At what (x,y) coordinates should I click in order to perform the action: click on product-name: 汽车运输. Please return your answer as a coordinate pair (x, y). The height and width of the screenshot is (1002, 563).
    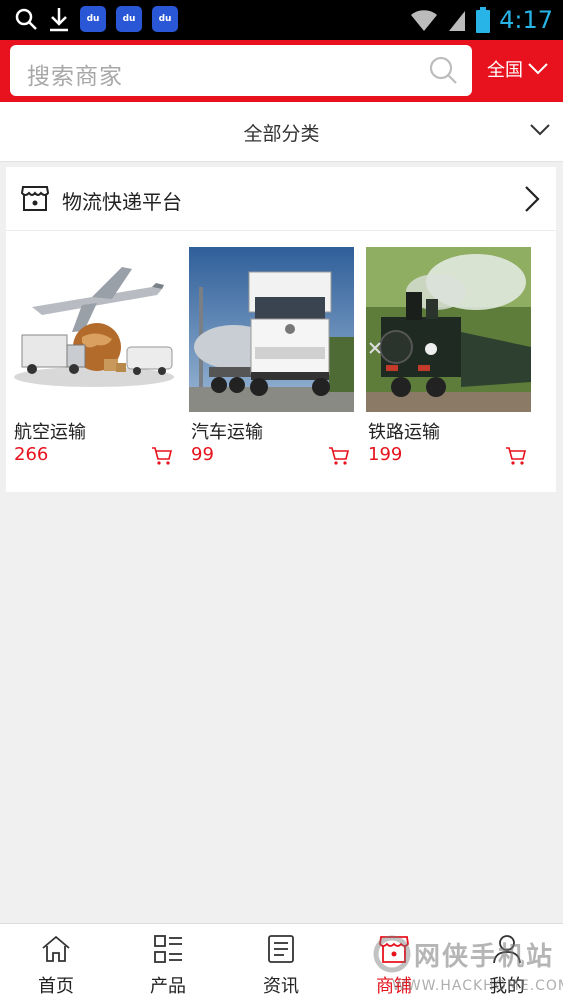
    Looking at the image, I should click on (227, 432).